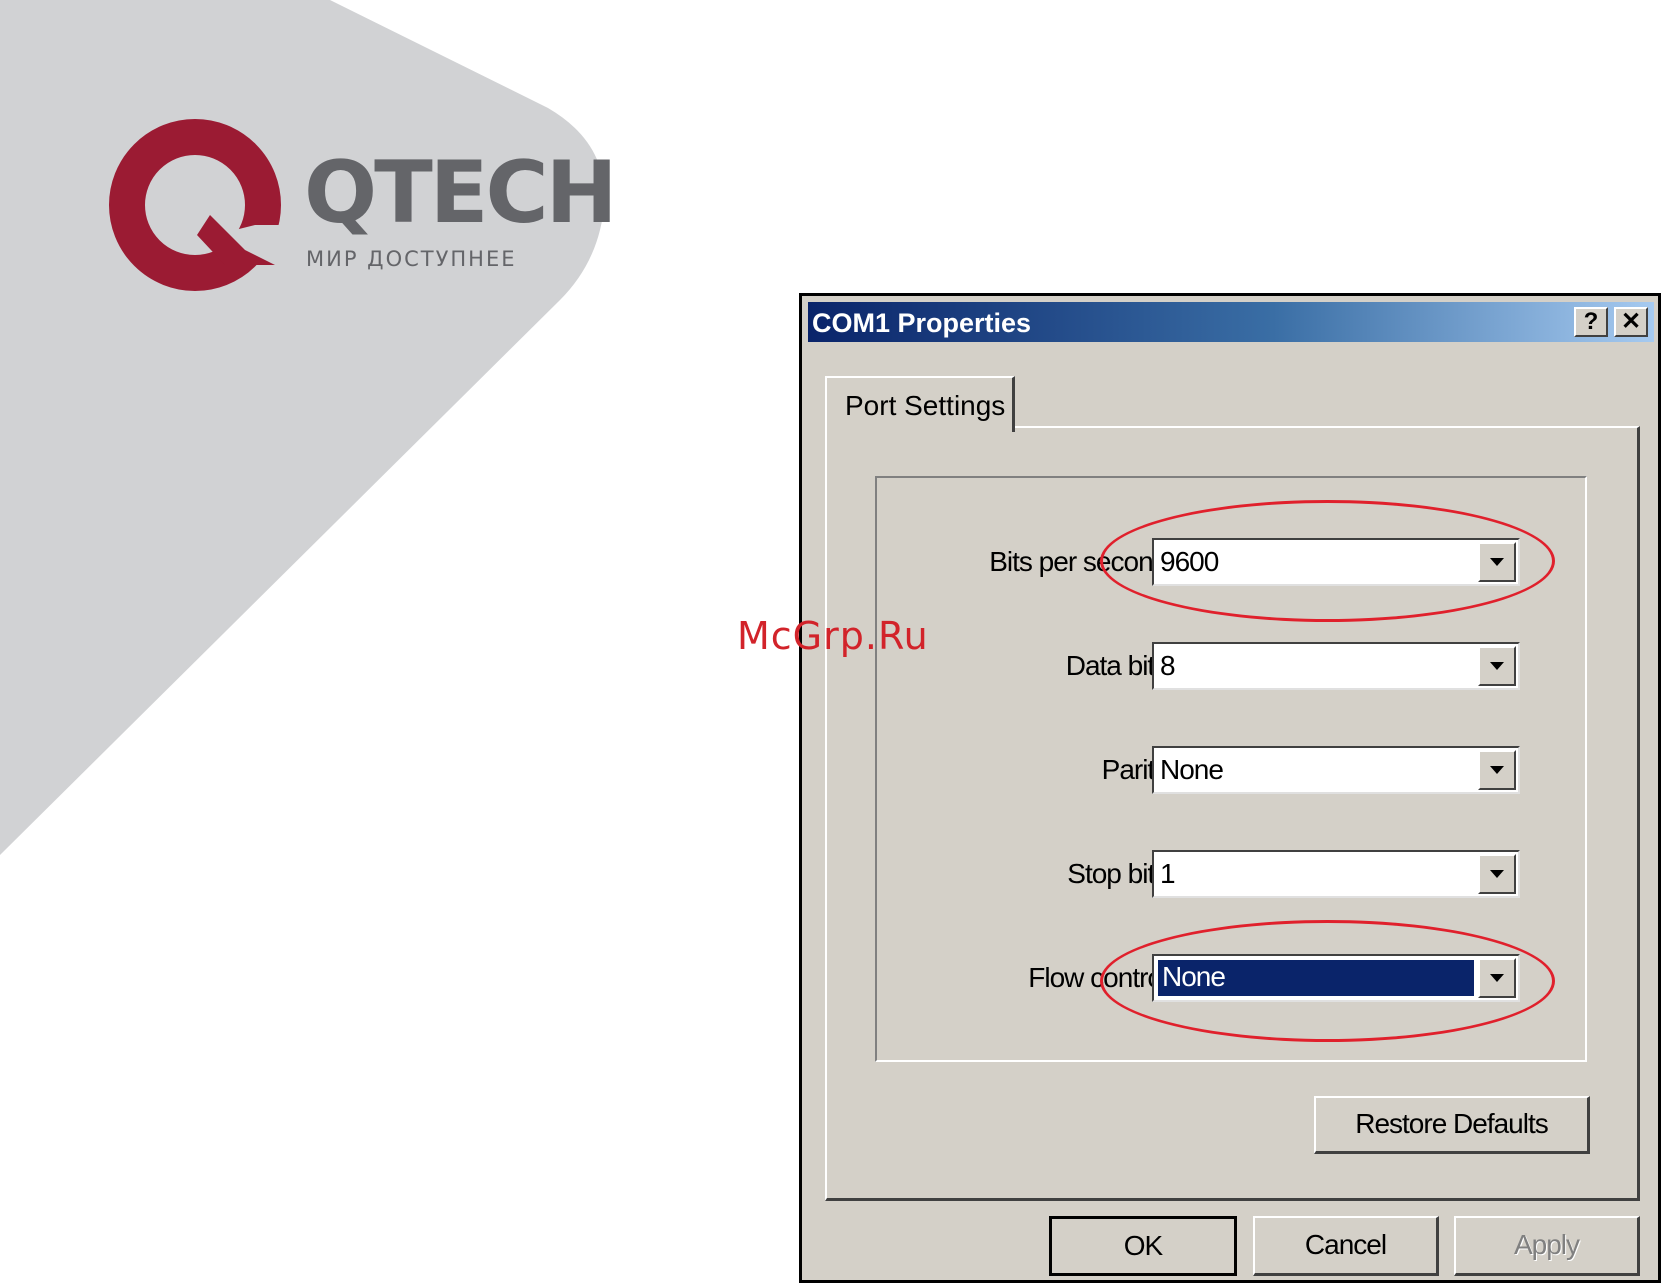 This screenshot has width=1665, height=1283. I want to click on qtech-logo-icon, so click(199, 205).